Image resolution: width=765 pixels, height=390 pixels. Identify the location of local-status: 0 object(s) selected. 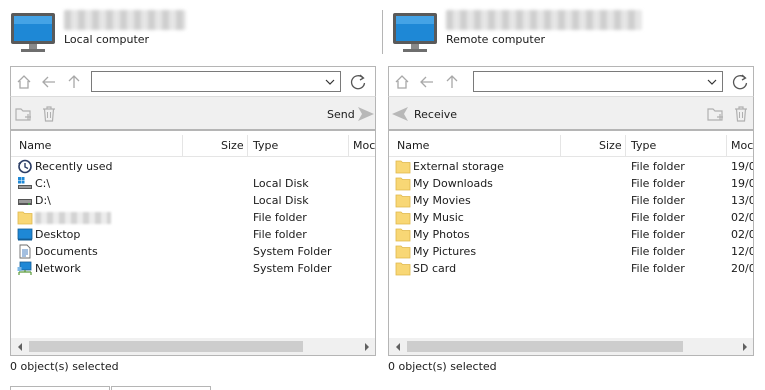
(64, 366).